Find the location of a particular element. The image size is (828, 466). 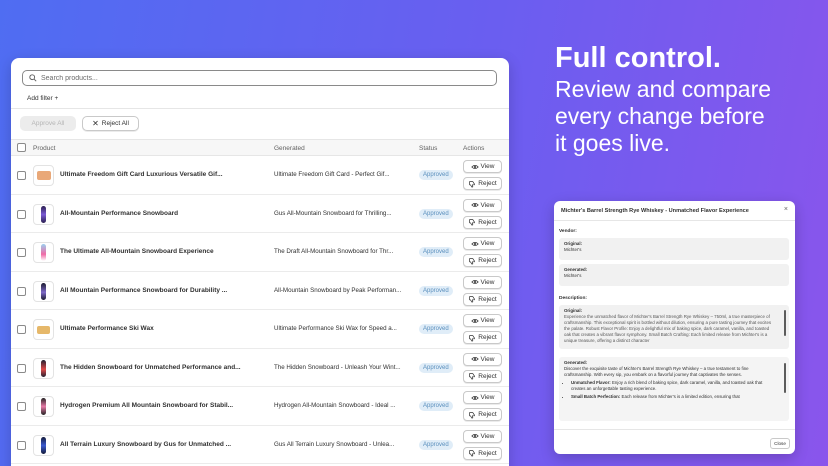

headline-title: Full control. is located at coordinates (638, 58).